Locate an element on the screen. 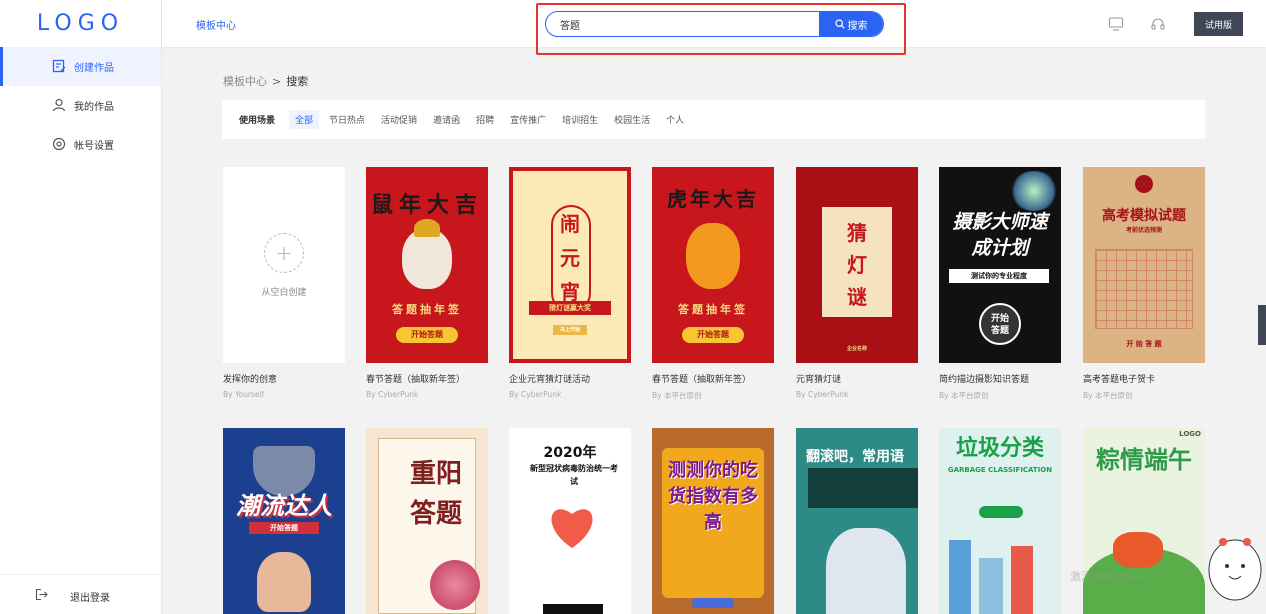 Image resolution: width=1266 pixels, height=614 pixels. poster-title: 2020年 is located at coordinates (570, 453).